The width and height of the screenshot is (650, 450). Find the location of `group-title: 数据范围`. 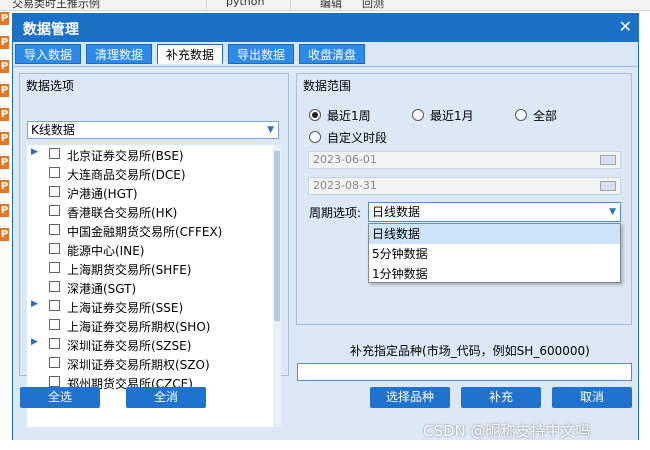

group-title: 数据范围 is located at coordinates (327, 86).